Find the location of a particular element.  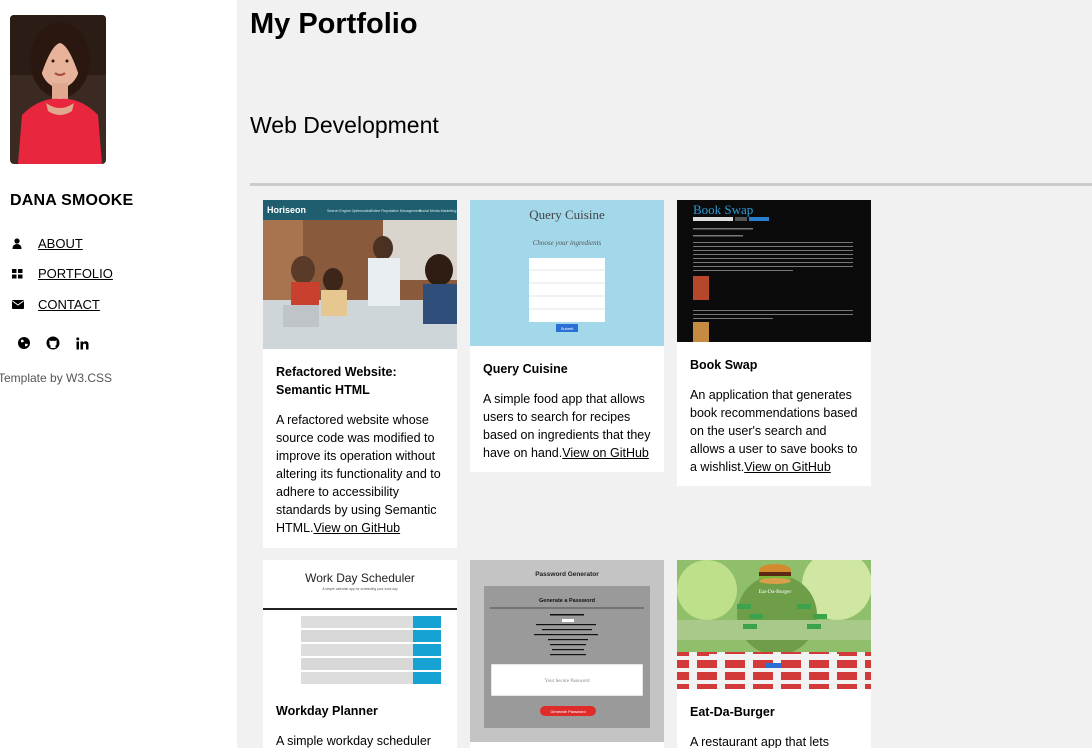

thumb-heading: Eat-Da-Burger is located at coordinates (775, 592).